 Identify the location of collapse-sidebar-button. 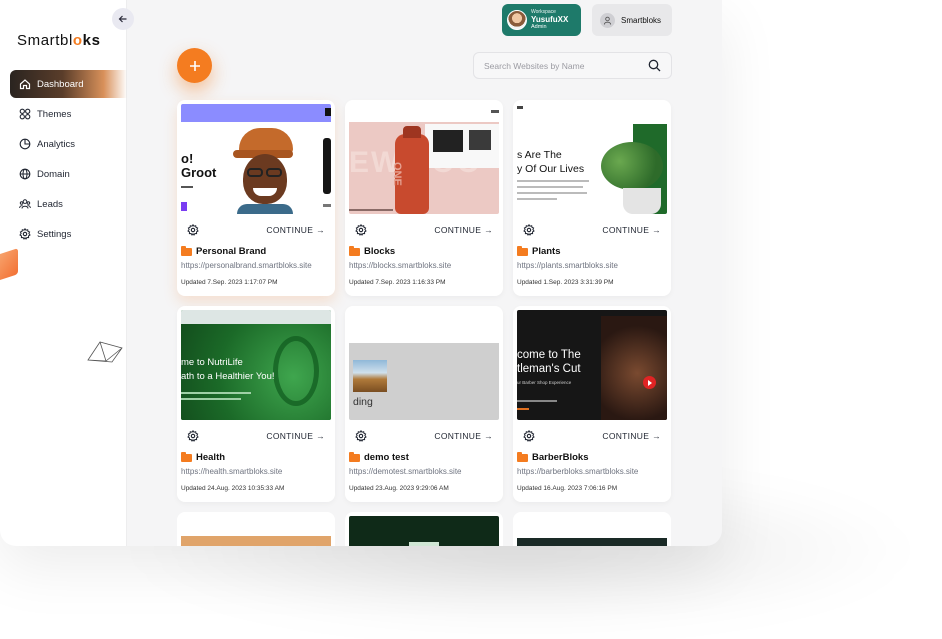
(123, 19).